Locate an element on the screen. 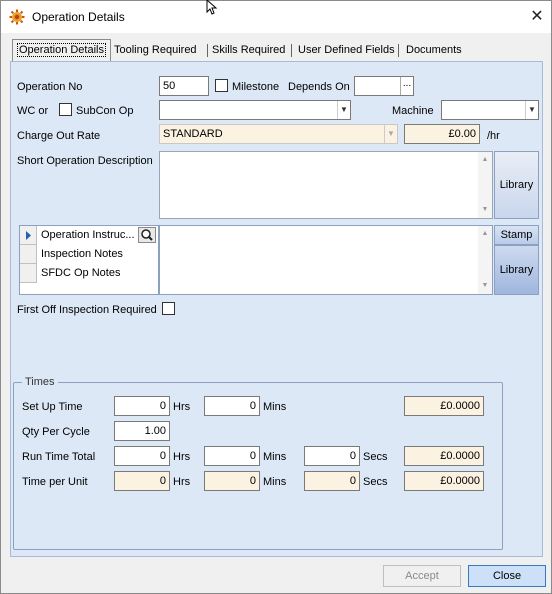 The height and width of the screenshot is (594, 552). milestone-label: Milestone is located at coordinates (256, 87).